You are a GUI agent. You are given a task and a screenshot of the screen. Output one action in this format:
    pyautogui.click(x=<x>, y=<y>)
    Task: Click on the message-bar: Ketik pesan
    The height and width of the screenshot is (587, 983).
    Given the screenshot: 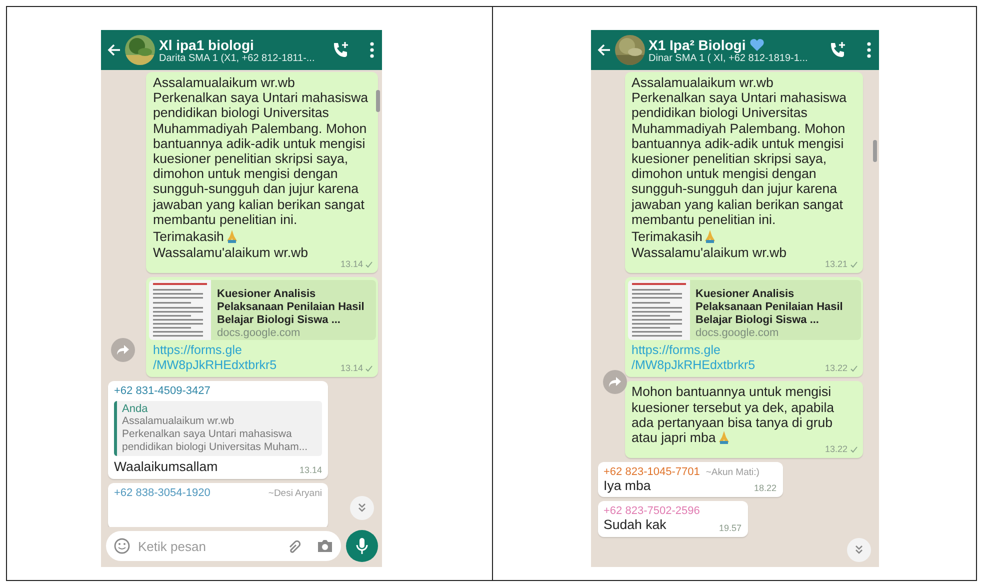 What is the action you would take?
    pyautogui.click(x=223, y=546)
    